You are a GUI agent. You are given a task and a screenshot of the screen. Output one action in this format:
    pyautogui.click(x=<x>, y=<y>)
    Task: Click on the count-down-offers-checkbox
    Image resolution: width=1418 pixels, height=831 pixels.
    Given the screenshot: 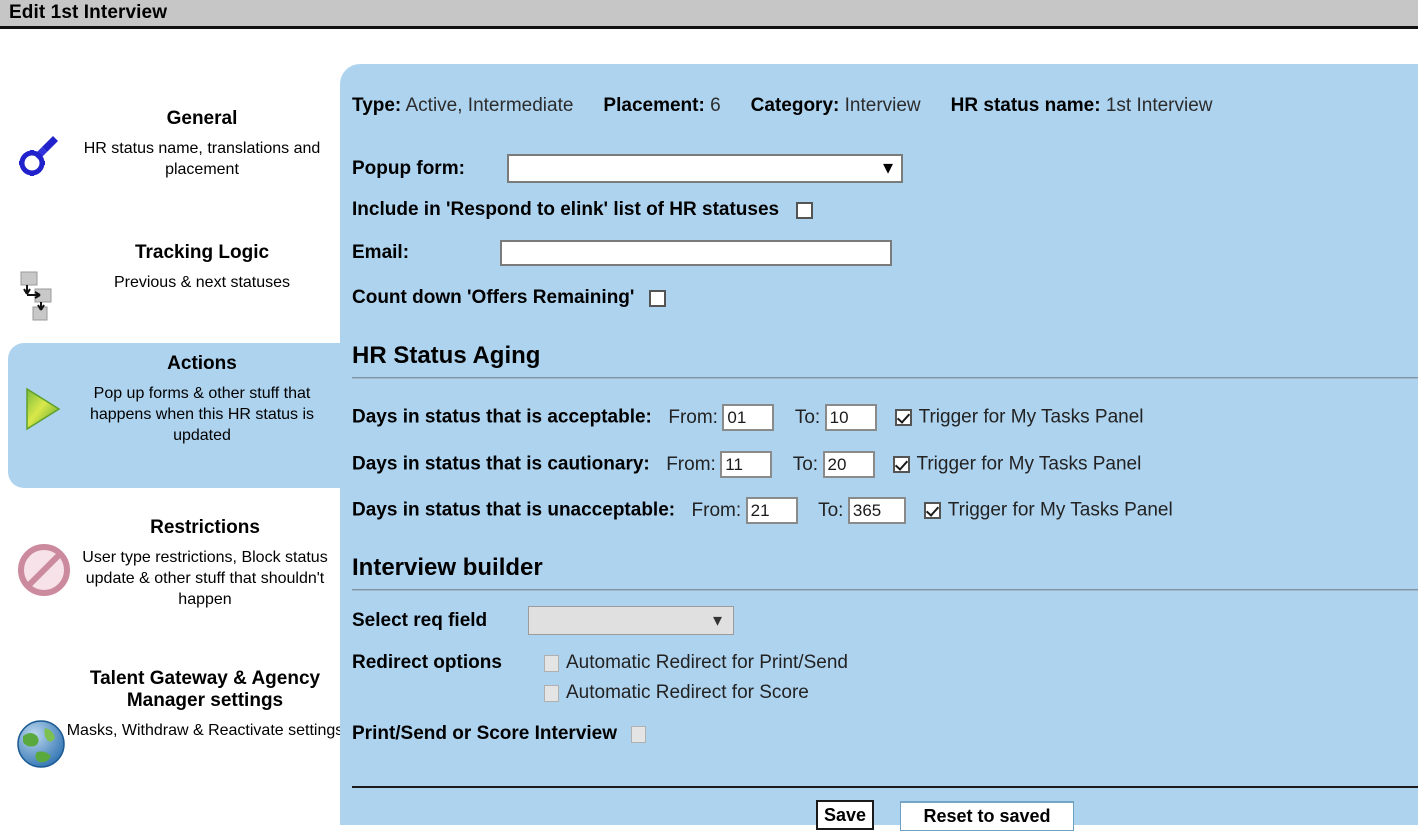 What is the action you would take?
    pyautogui.click(x=657, y=298)
    